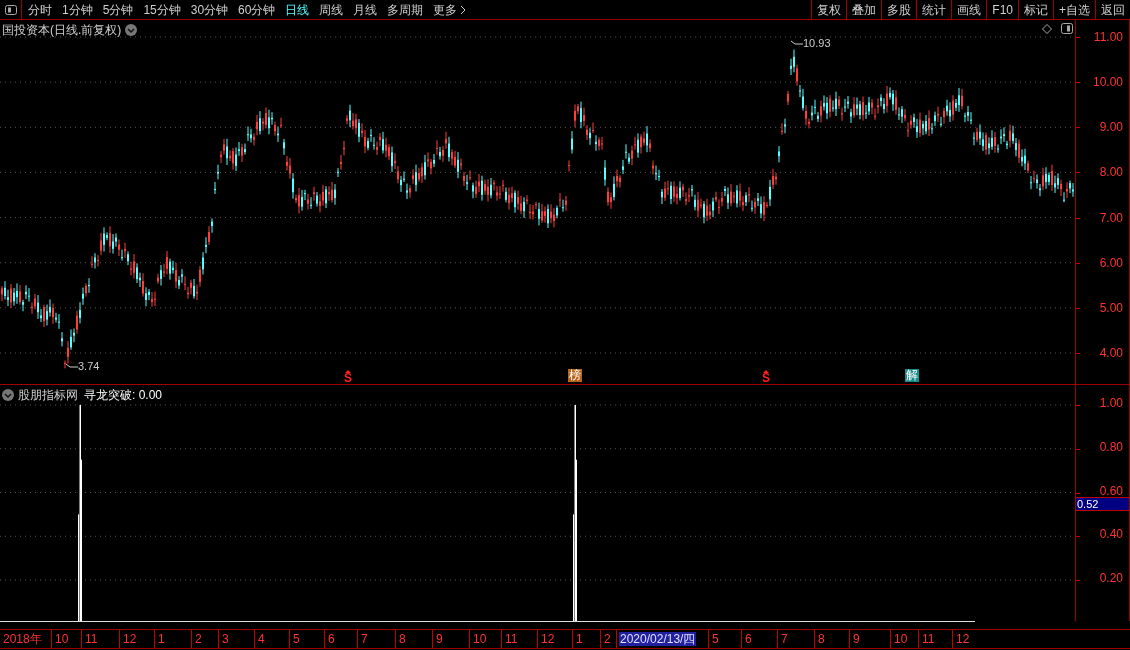 The image size is (1130, 650). I want to click on period-tab: 15分钟, so click(162, 9).